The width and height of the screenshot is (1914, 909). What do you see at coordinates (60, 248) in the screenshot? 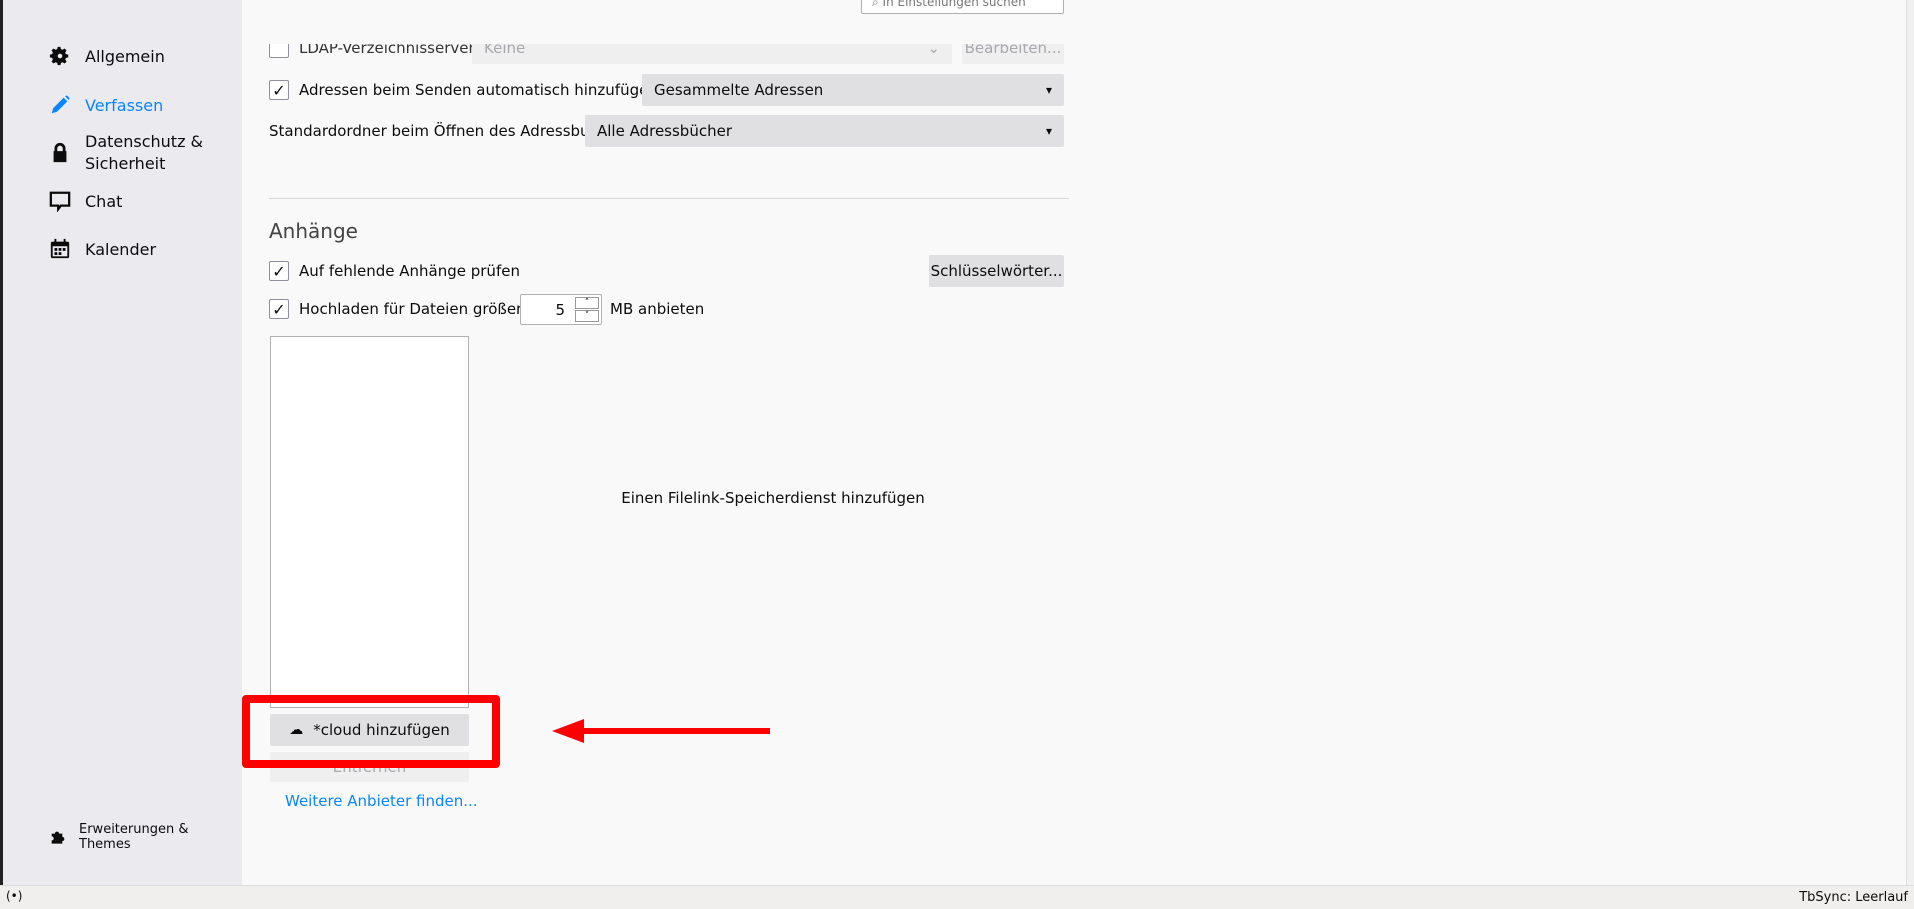
I see `calendar-icon` at bounding box center [60, 248].